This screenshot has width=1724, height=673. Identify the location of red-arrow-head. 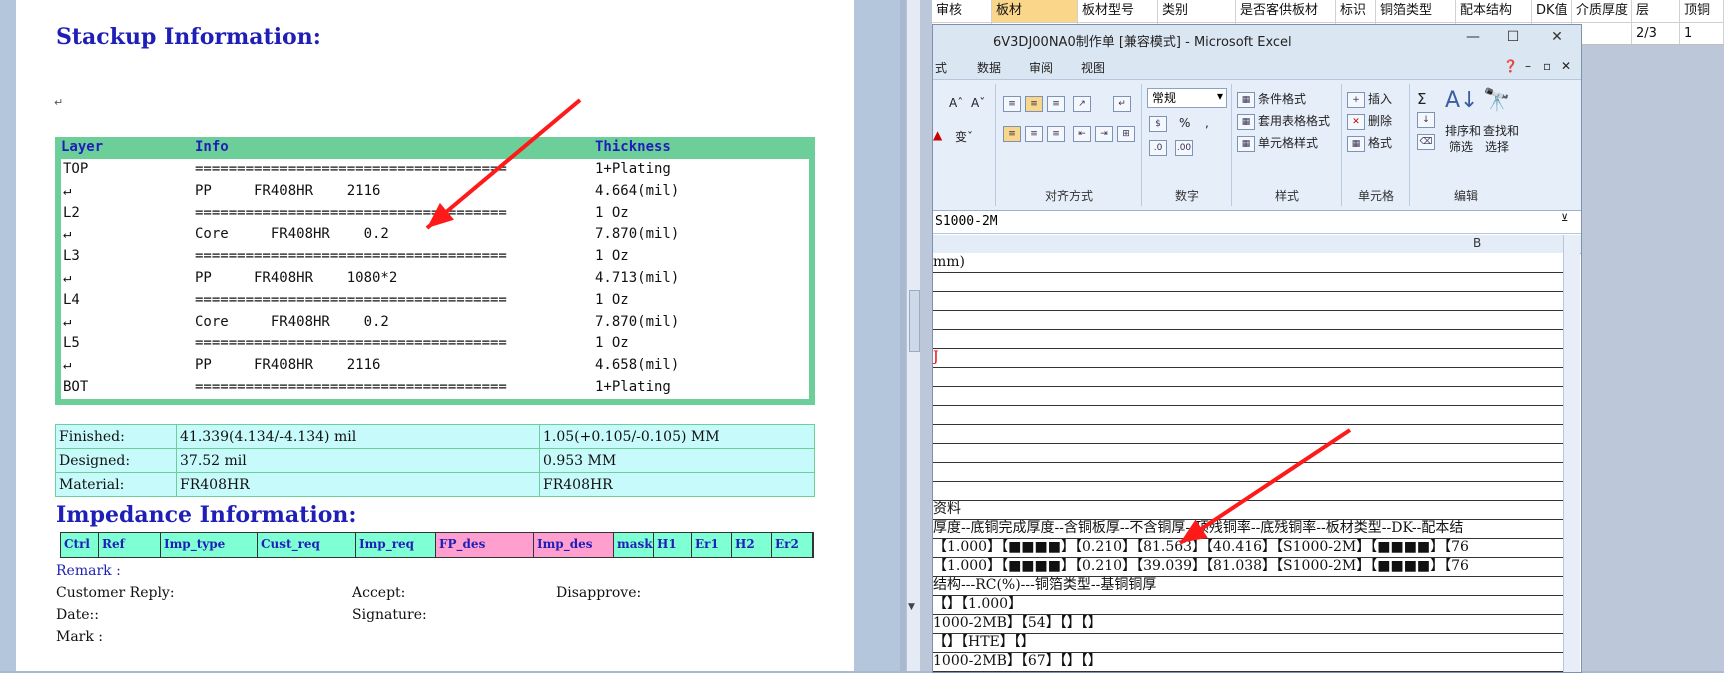
(1194, 531).